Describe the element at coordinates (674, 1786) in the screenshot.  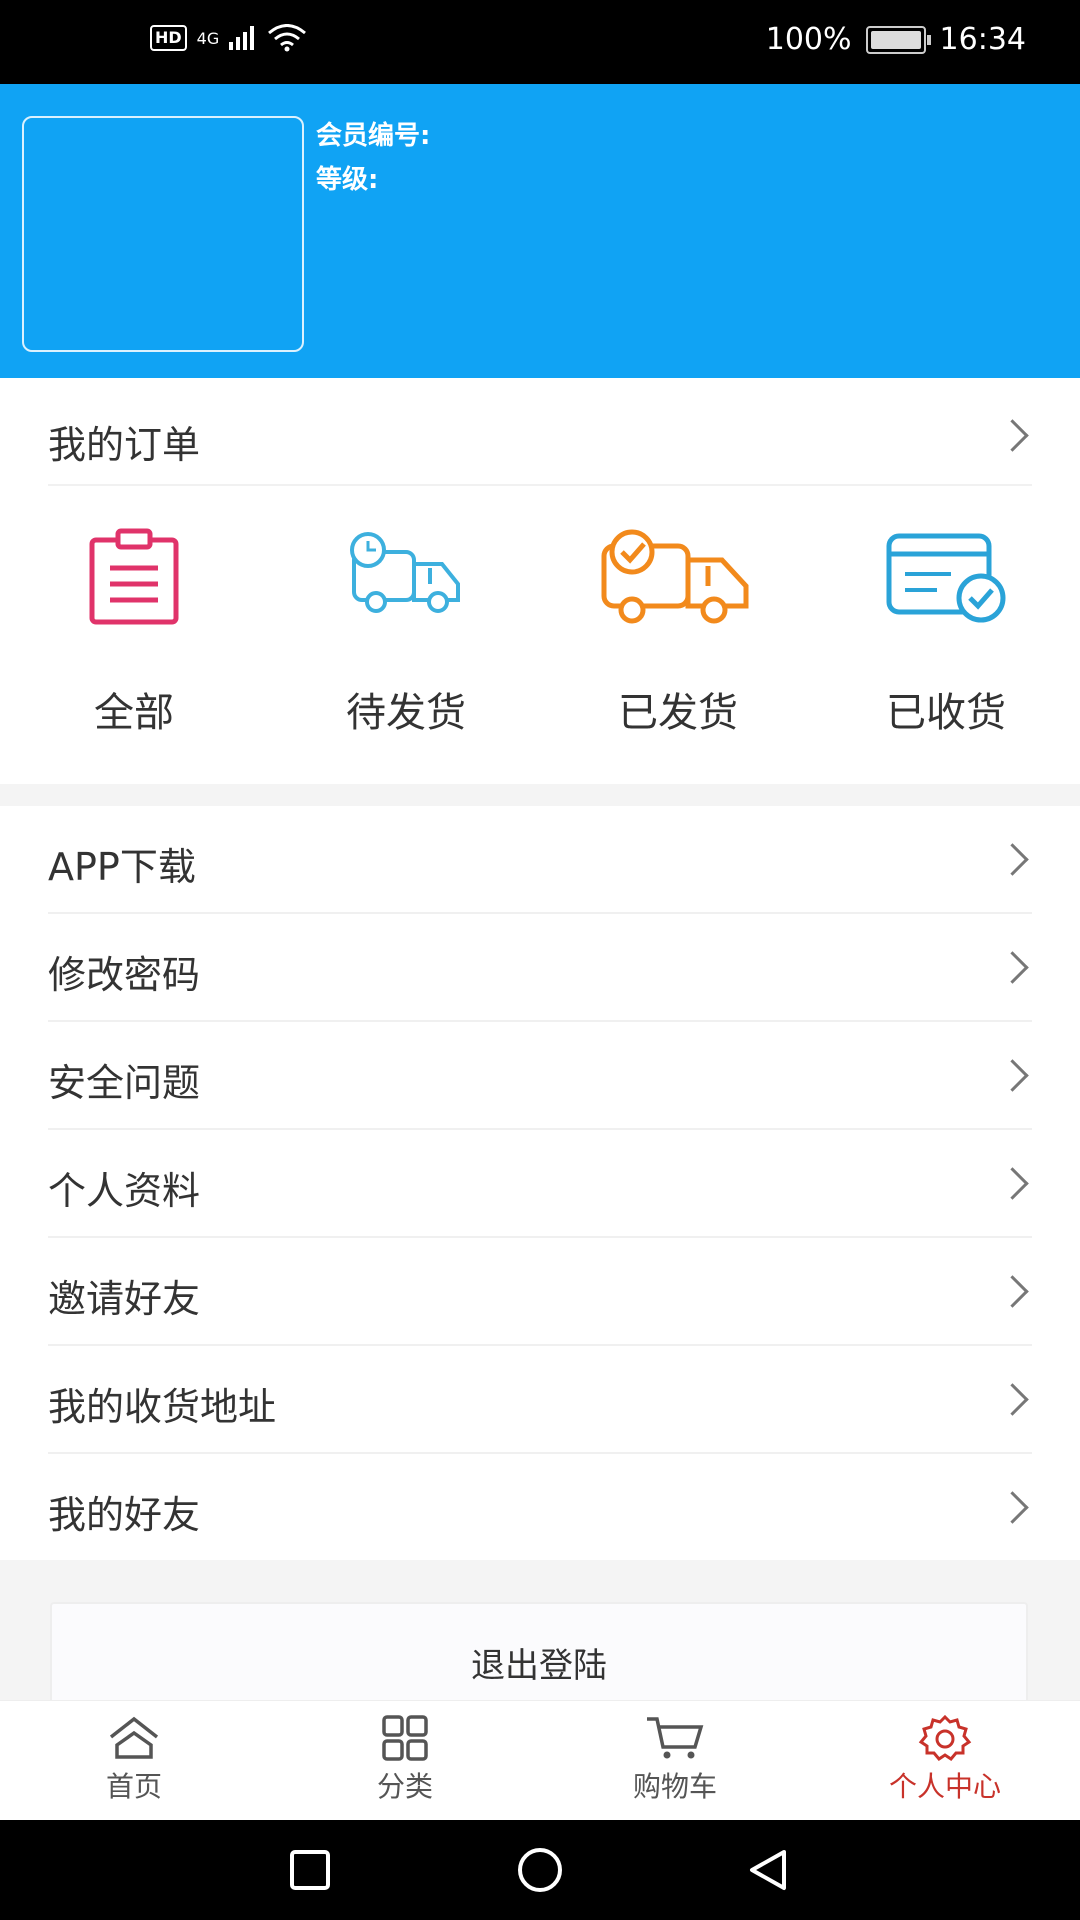
I see `tab-cart-label: 购物车` at that location.